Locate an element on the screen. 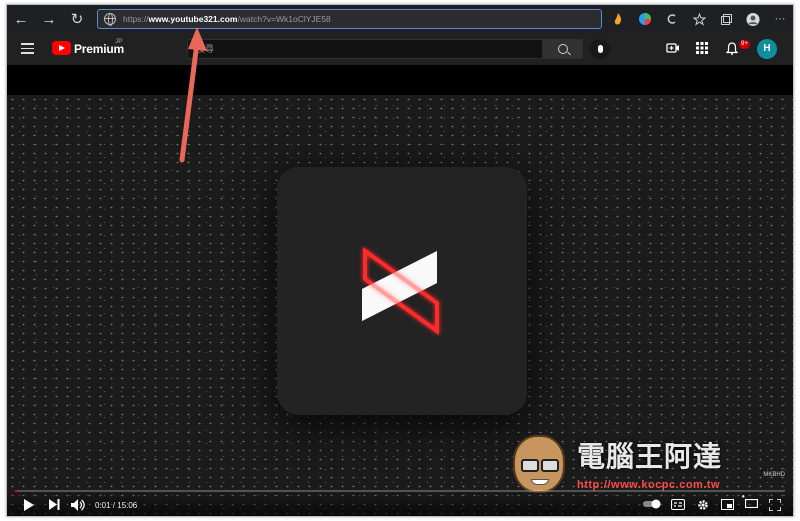 The width and height of the screenshot is (800, 521). theater-mode-icon is located at coordinates (751, 504).